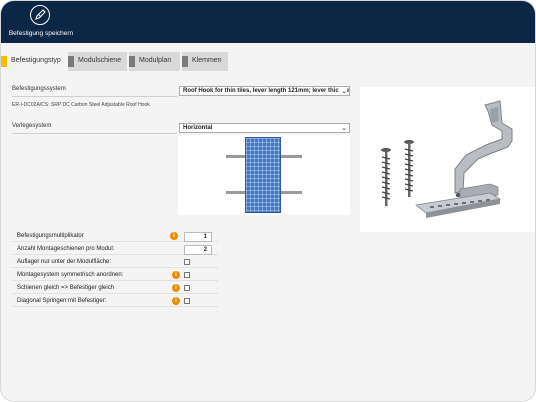 The height and width of the screenshot is (402, 536). Describe the element at coordinates (464, 159) in the screenshot. I see `roof-hook-icon` at that location.